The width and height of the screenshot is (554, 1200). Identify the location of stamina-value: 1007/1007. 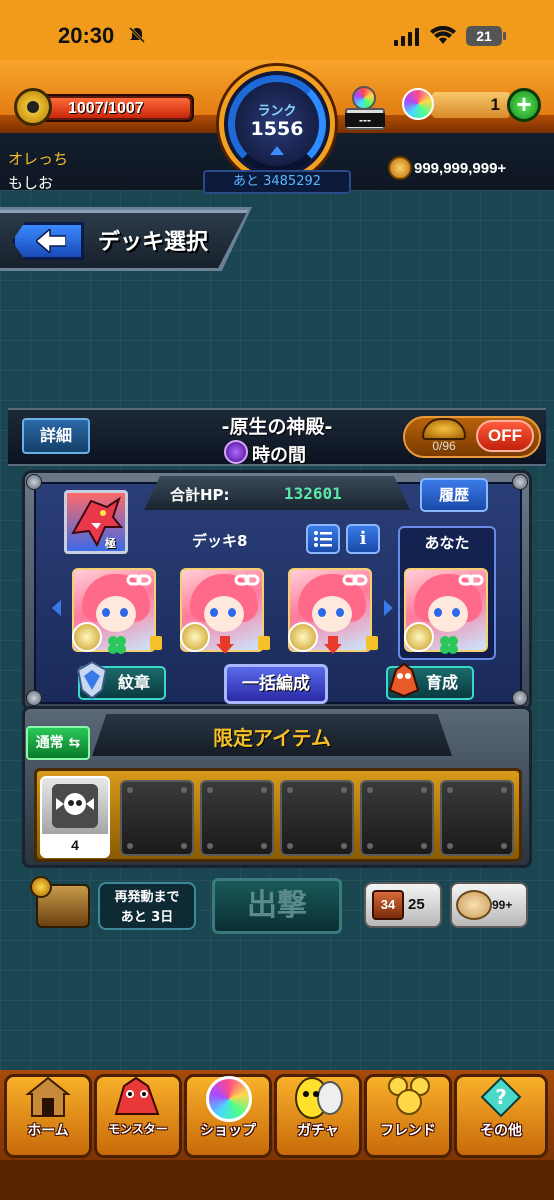
(106, 108).